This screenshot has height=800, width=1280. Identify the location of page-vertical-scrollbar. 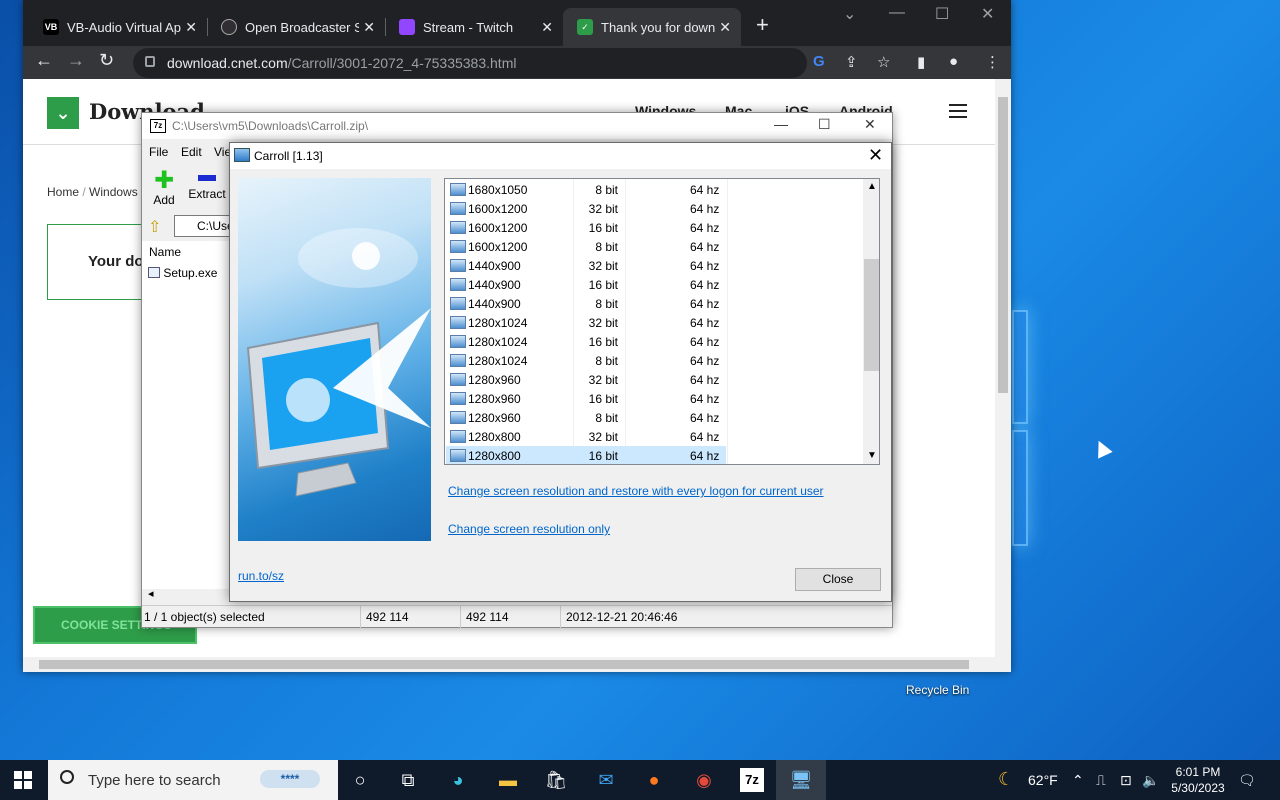
(1003, 368).